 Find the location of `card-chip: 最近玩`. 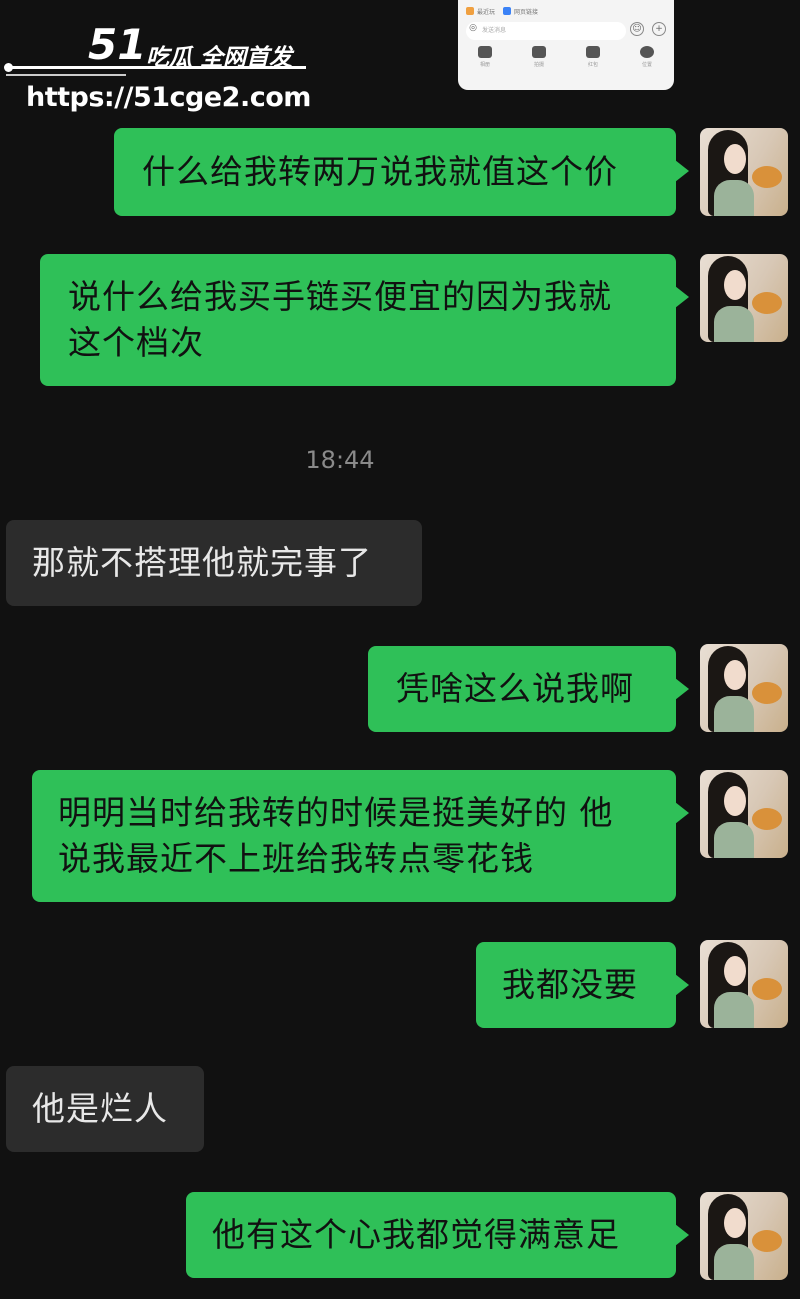

card-chip: 最近玩 is located at coordinates (480, 11).